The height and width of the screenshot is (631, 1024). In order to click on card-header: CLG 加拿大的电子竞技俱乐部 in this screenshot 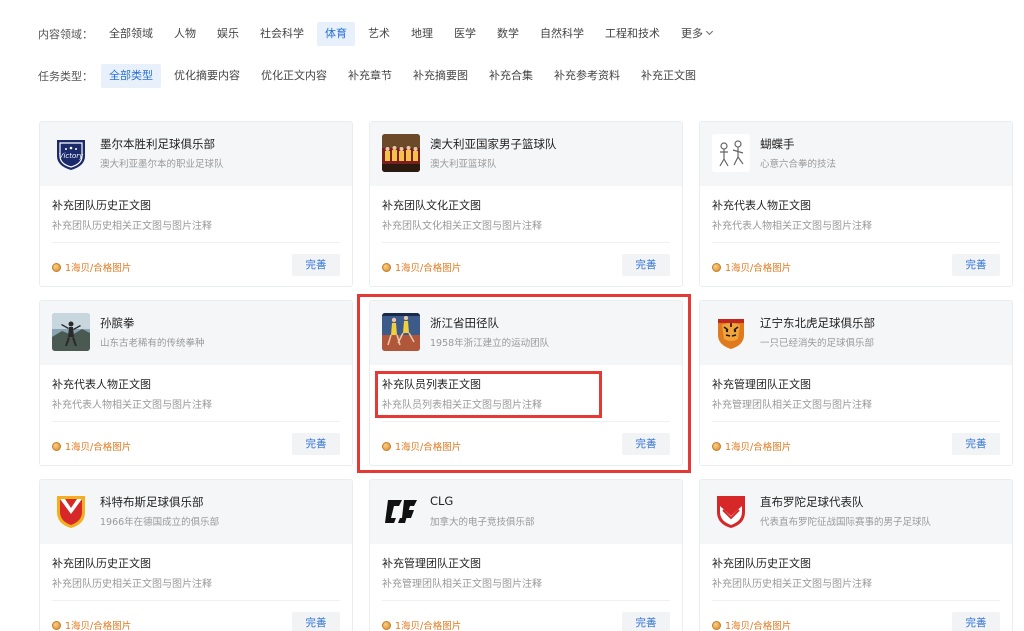, I will do `click(526, 512)`.